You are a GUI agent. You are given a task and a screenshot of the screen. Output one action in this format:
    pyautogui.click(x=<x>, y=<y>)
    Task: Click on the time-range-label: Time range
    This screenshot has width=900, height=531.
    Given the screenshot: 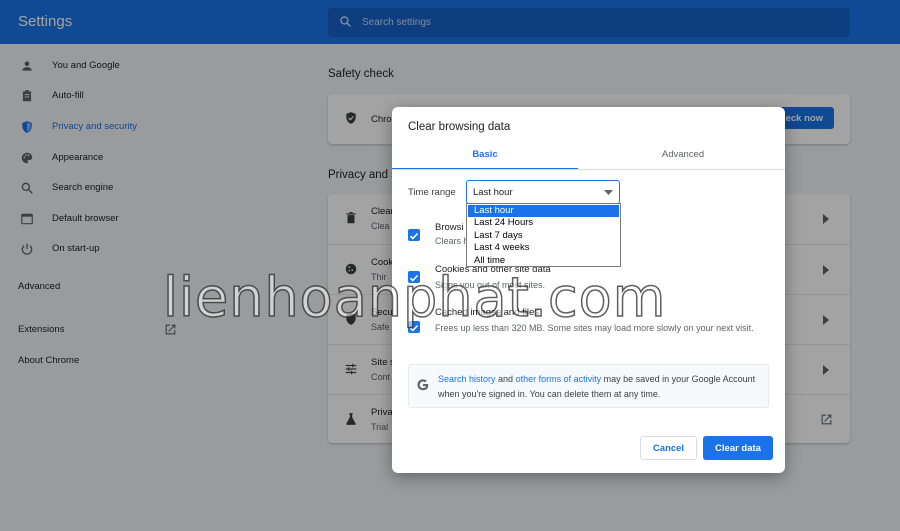 What is the action you would take?
    pyautogui.click(x=432, y=192)
    